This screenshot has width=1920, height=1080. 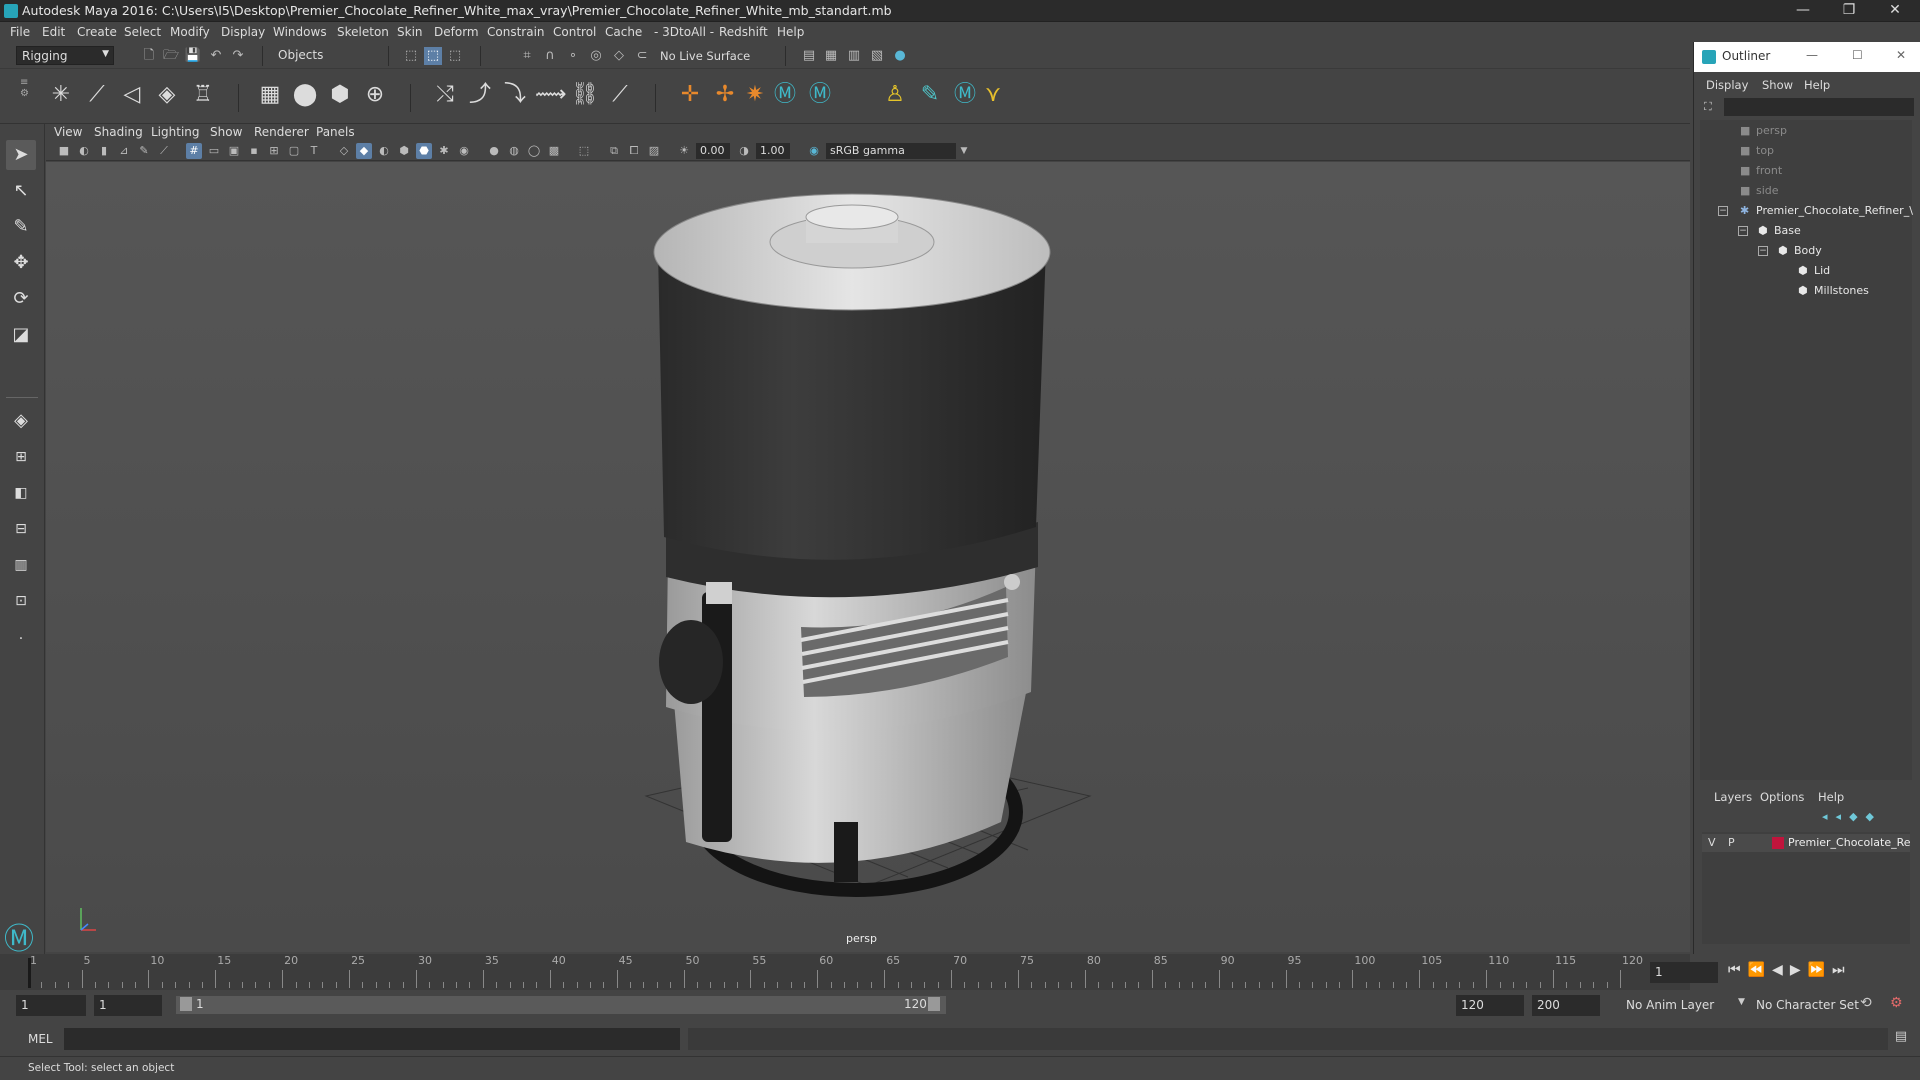 I want to click on outliner-filter-icon: ⛶, so click(x=1711, y=107).